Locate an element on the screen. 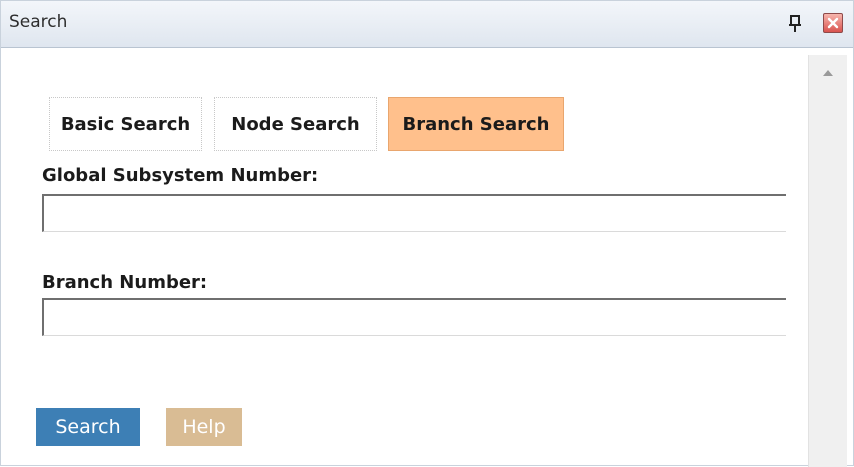  tab-node-search: Node Search is located at coordinates (295, 124).